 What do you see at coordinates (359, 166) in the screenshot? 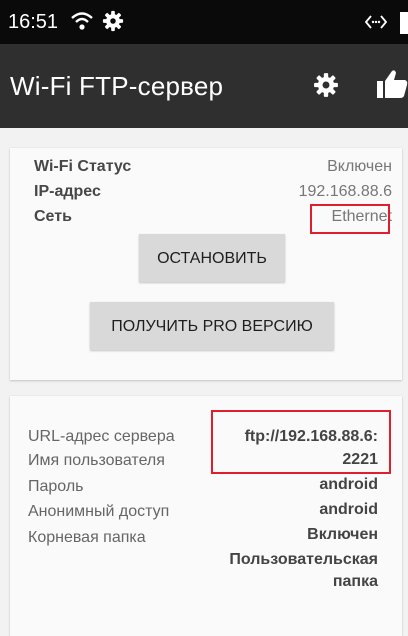
I see `wifi-status-value: Включен` at bounding box center [359, 166].